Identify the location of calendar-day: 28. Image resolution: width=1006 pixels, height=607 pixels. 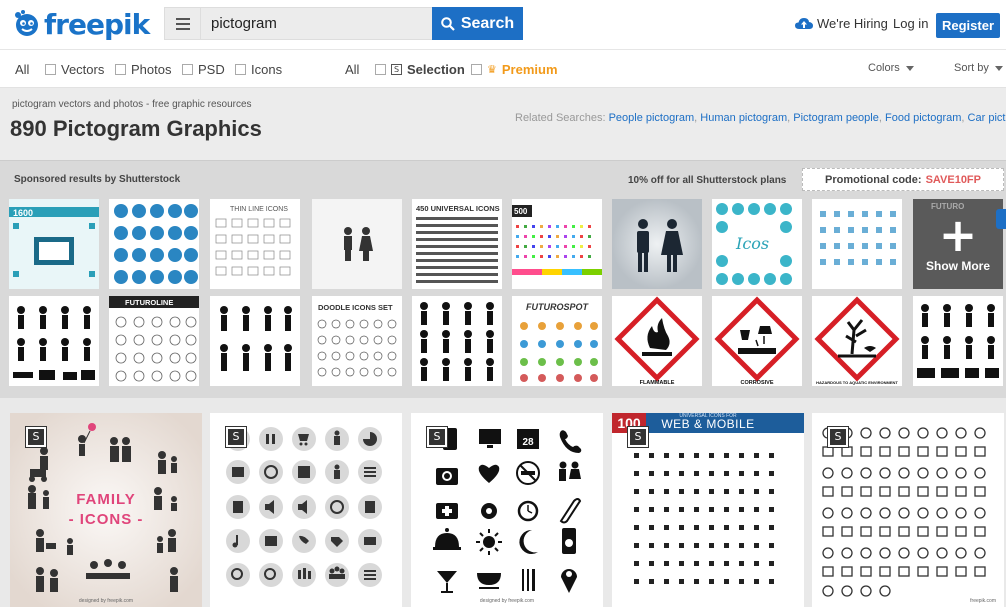
(528, 442).